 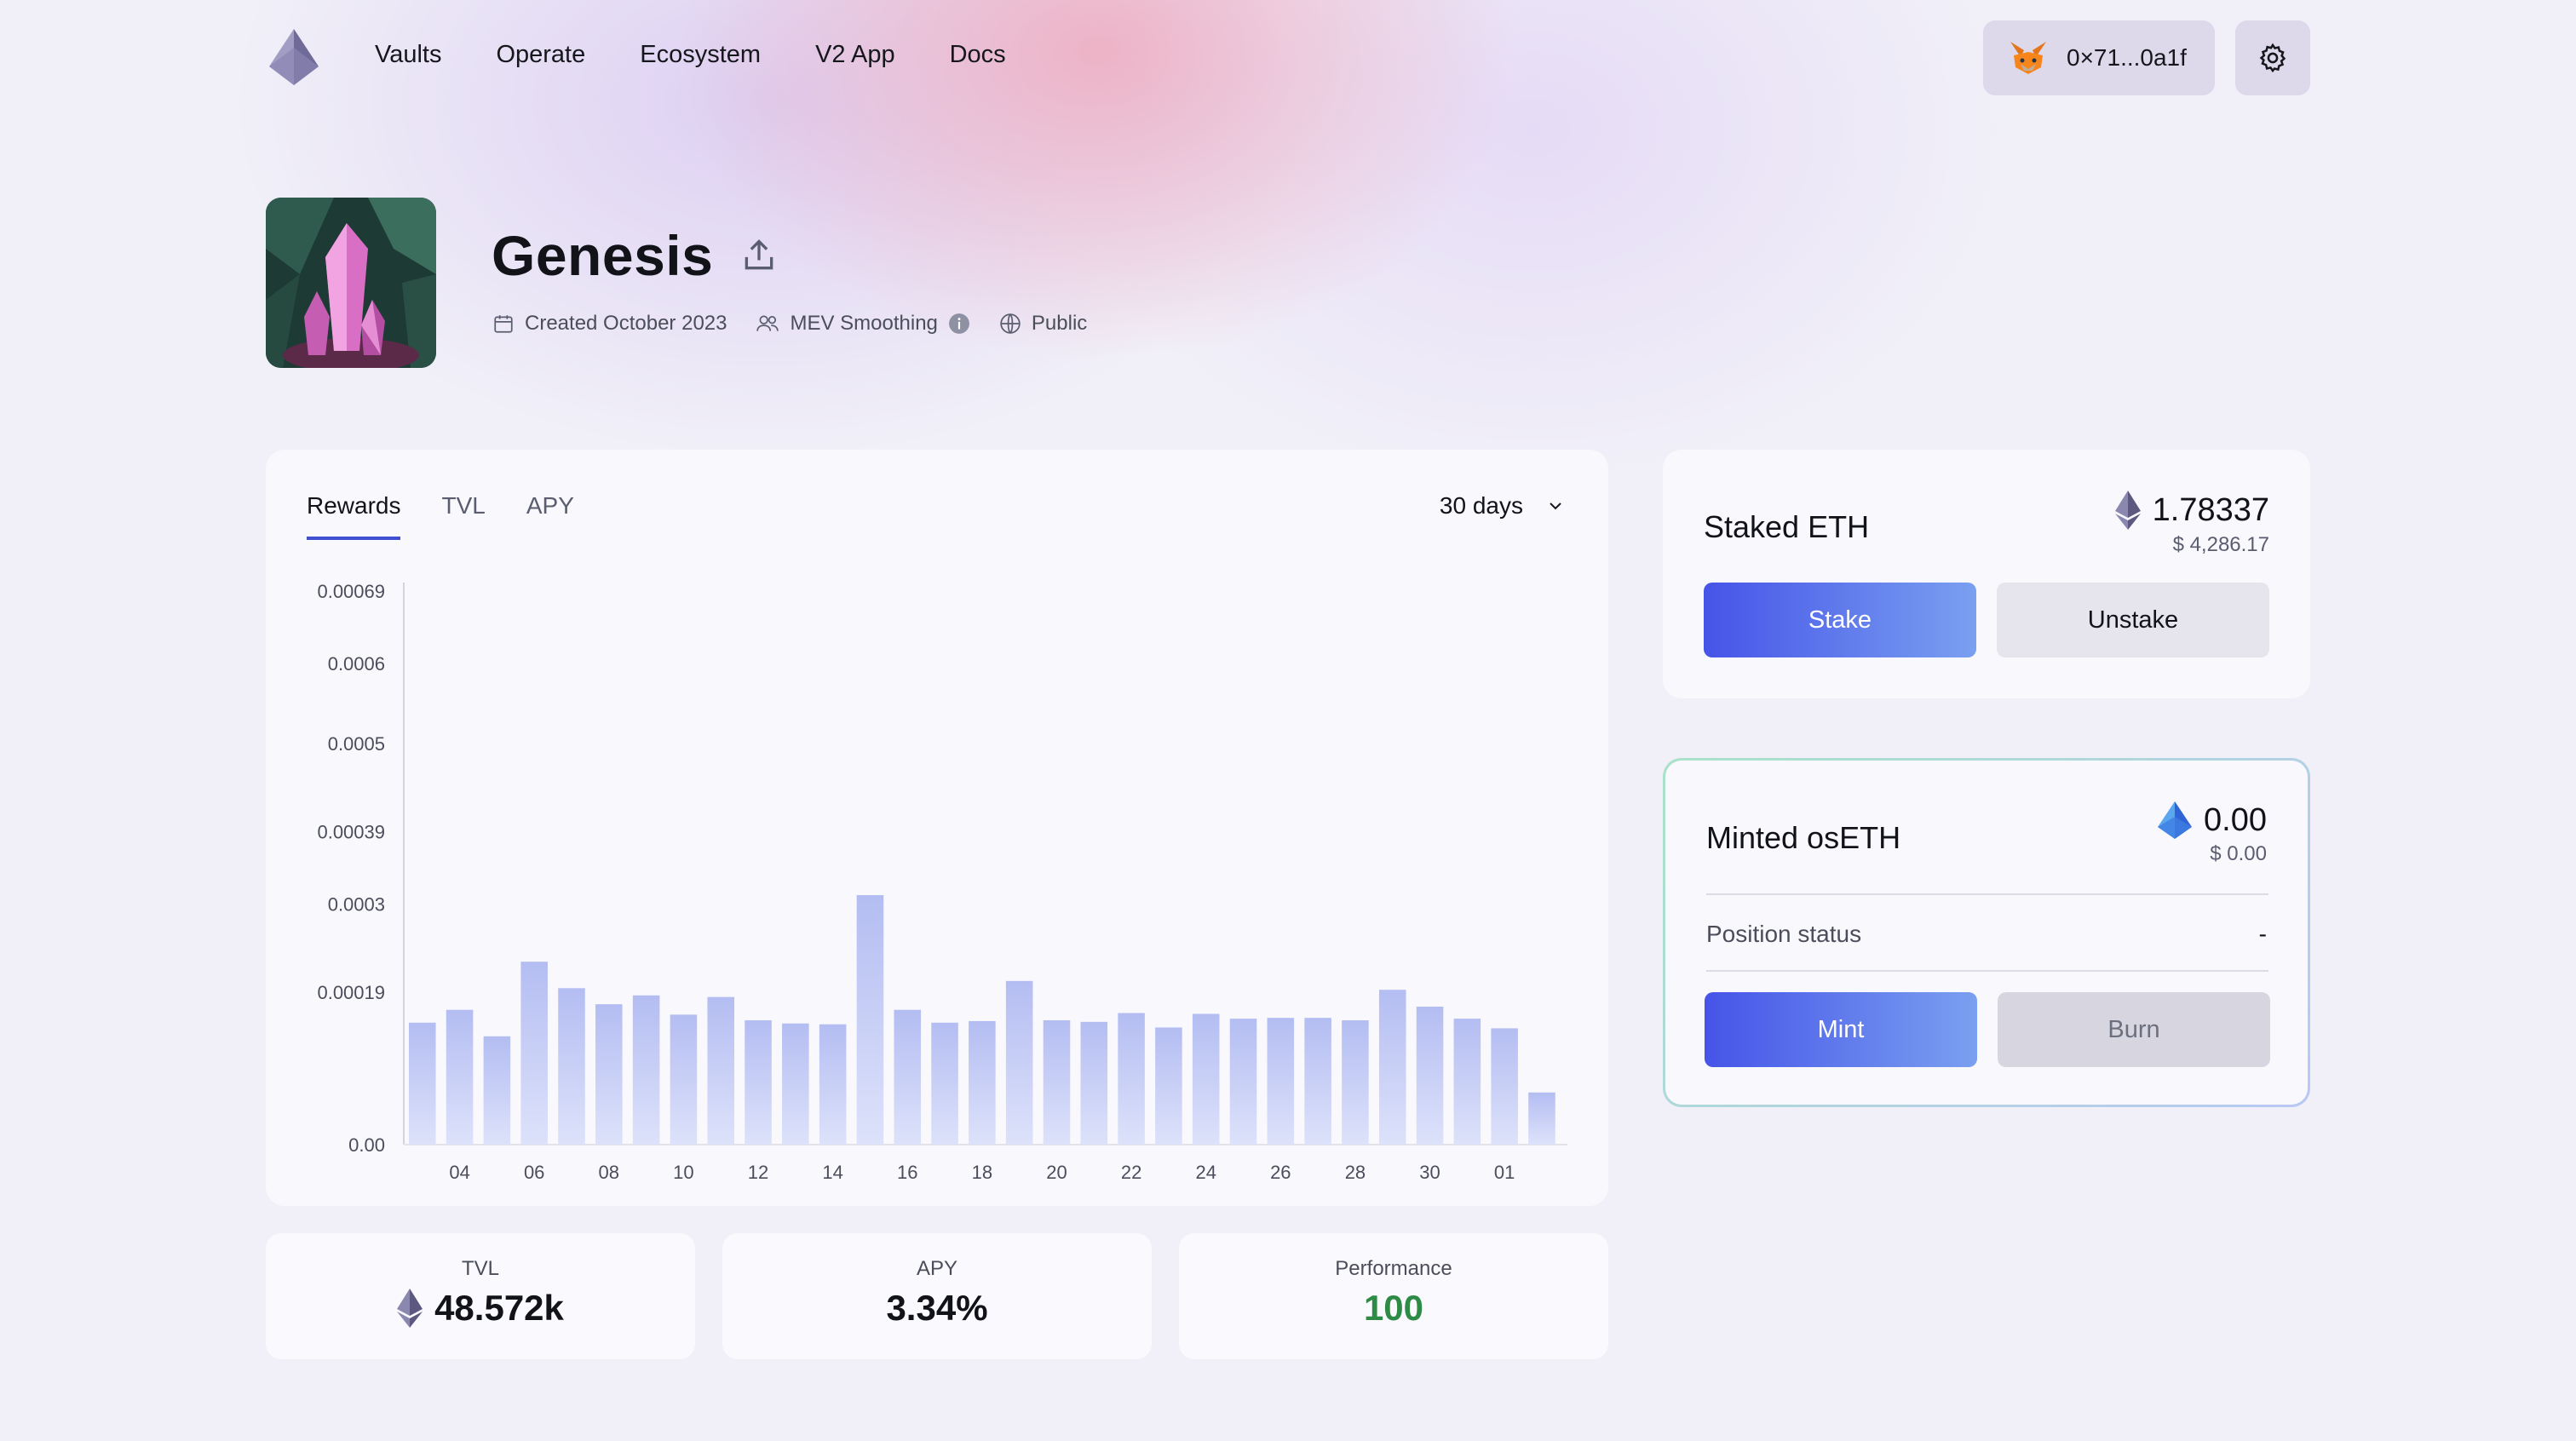 I want to click on nav-docs: Docs, so click(x=978, y=55).